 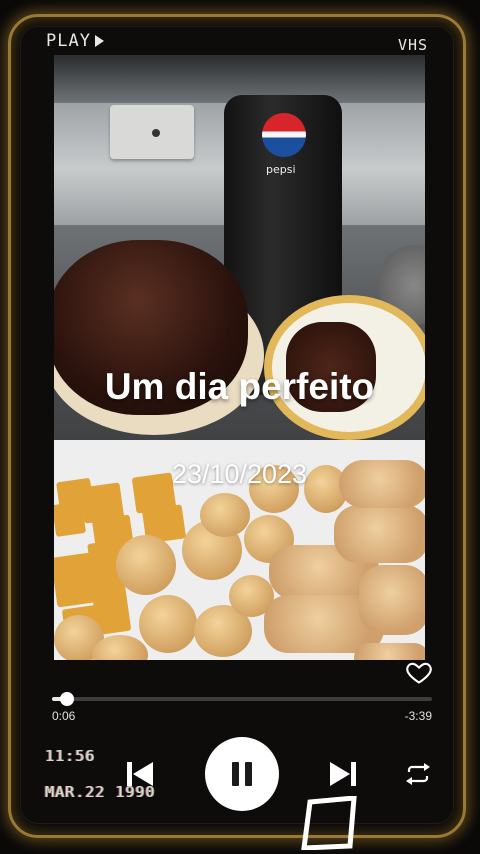 What do you see at coordinates (242, 774) in the screenshot?
I see `pause-button` at bounding box center [242, 774].